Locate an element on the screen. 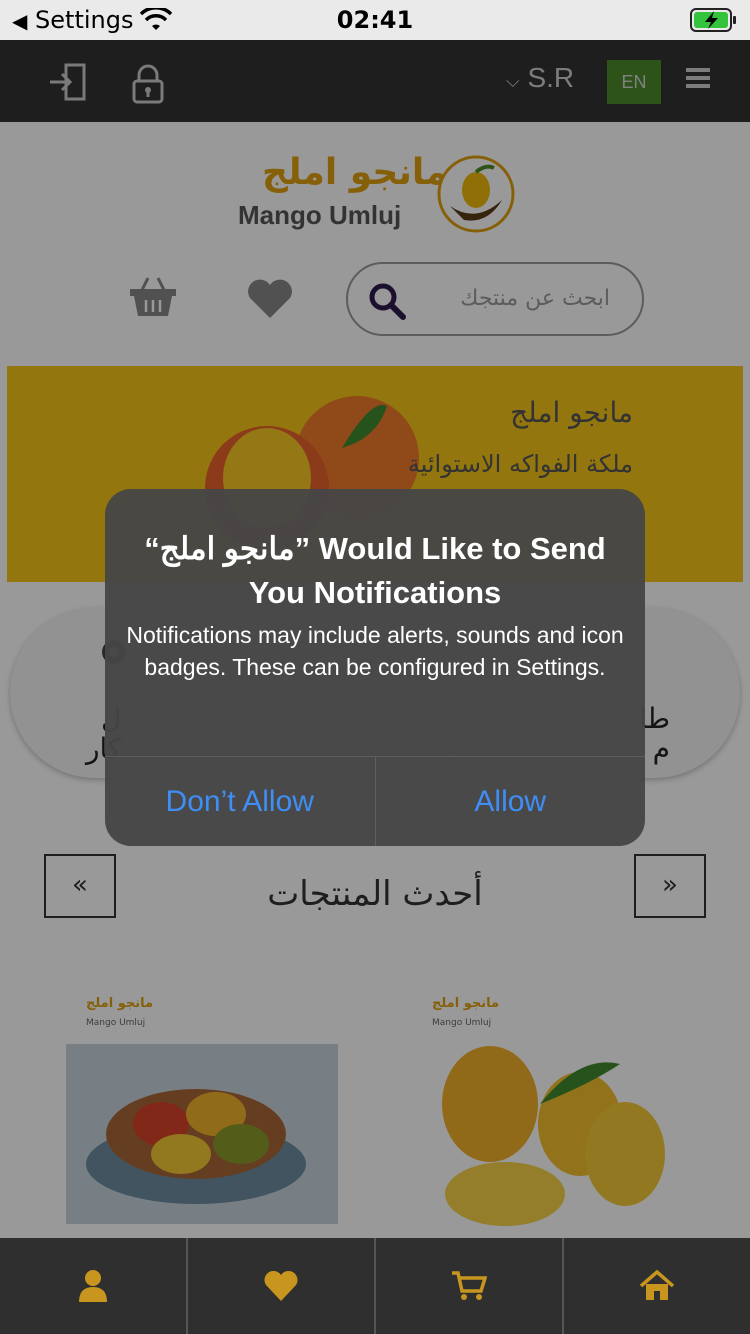 This screenshot has width=750, height=1334. user-icon is located at coordinates (93, 1286).